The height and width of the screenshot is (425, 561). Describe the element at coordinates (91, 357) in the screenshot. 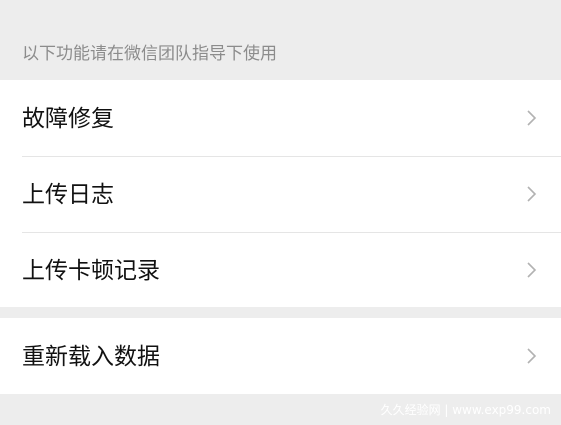

I see `list-item-label: 重新载入数据` at that location.